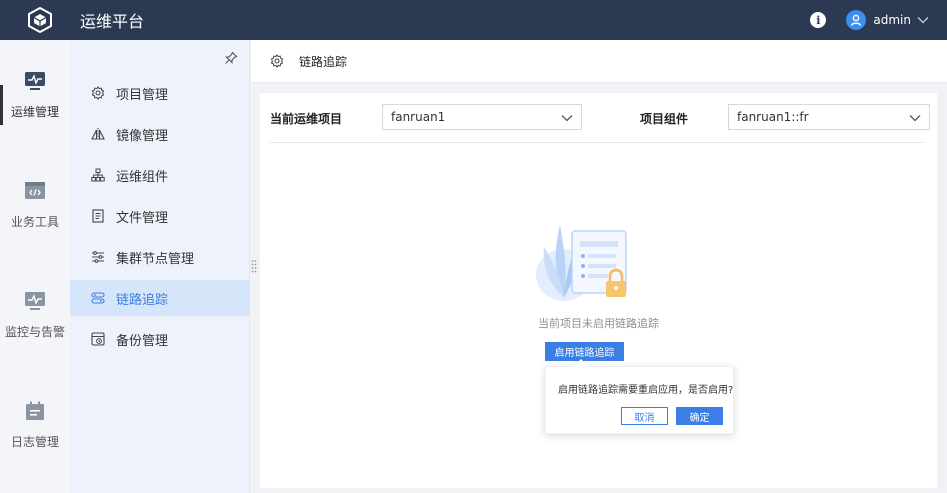 This screenshot has width=947, height=493. I want to click on confirm-popover: 启用链路追踪需要重启应用，是否启用? 取消 确定, so click(639, 400).